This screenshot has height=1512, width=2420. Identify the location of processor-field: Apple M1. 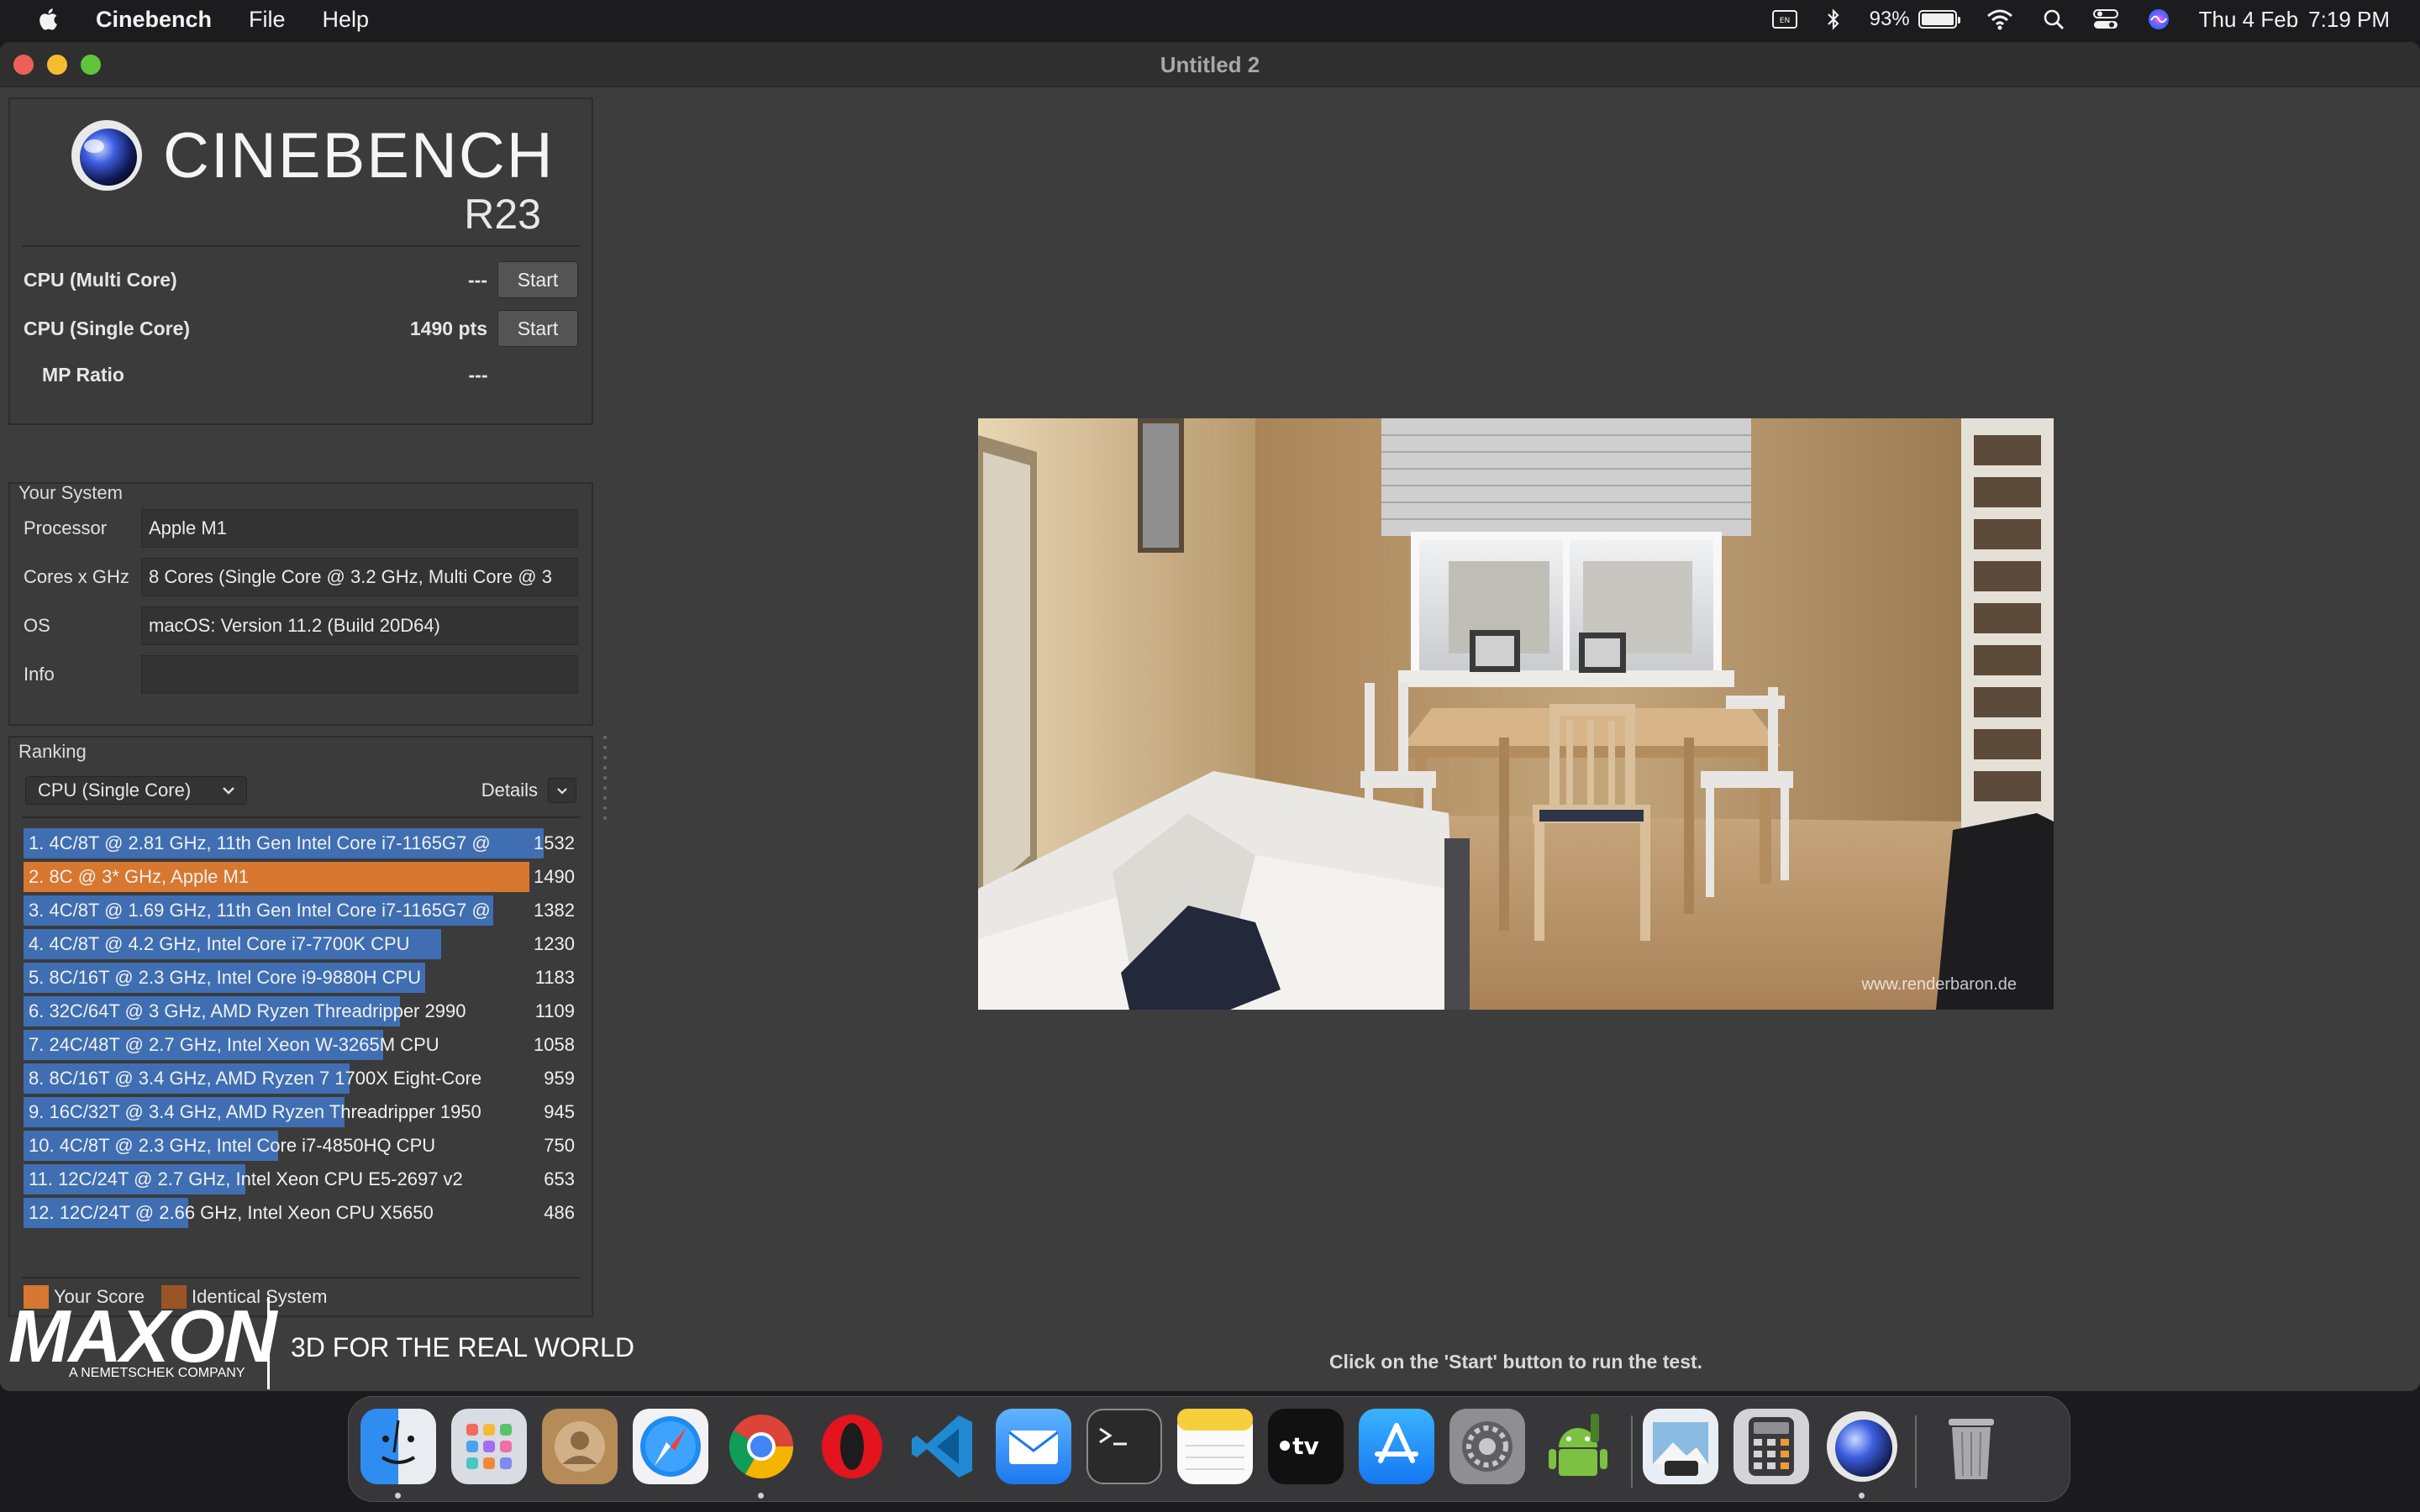
(359, 528).